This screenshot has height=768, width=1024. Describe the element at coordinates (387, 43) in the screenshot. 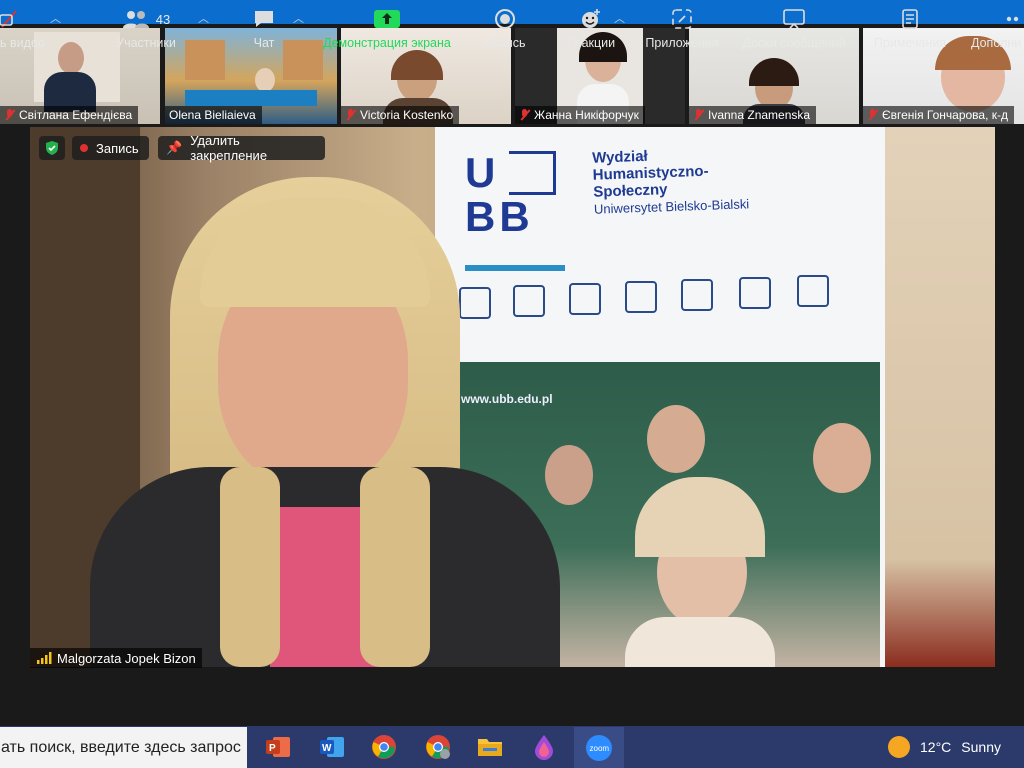

I see `share-screen-label: Демонстрация экрана` at that location.